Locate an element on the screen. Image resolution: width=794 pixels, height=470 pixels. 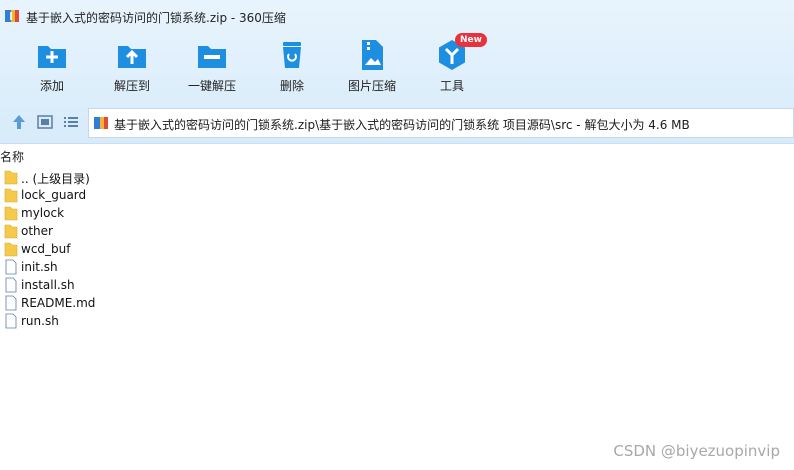
one-click-extract-label: 一键解压 is located at coordinates (211, 86).